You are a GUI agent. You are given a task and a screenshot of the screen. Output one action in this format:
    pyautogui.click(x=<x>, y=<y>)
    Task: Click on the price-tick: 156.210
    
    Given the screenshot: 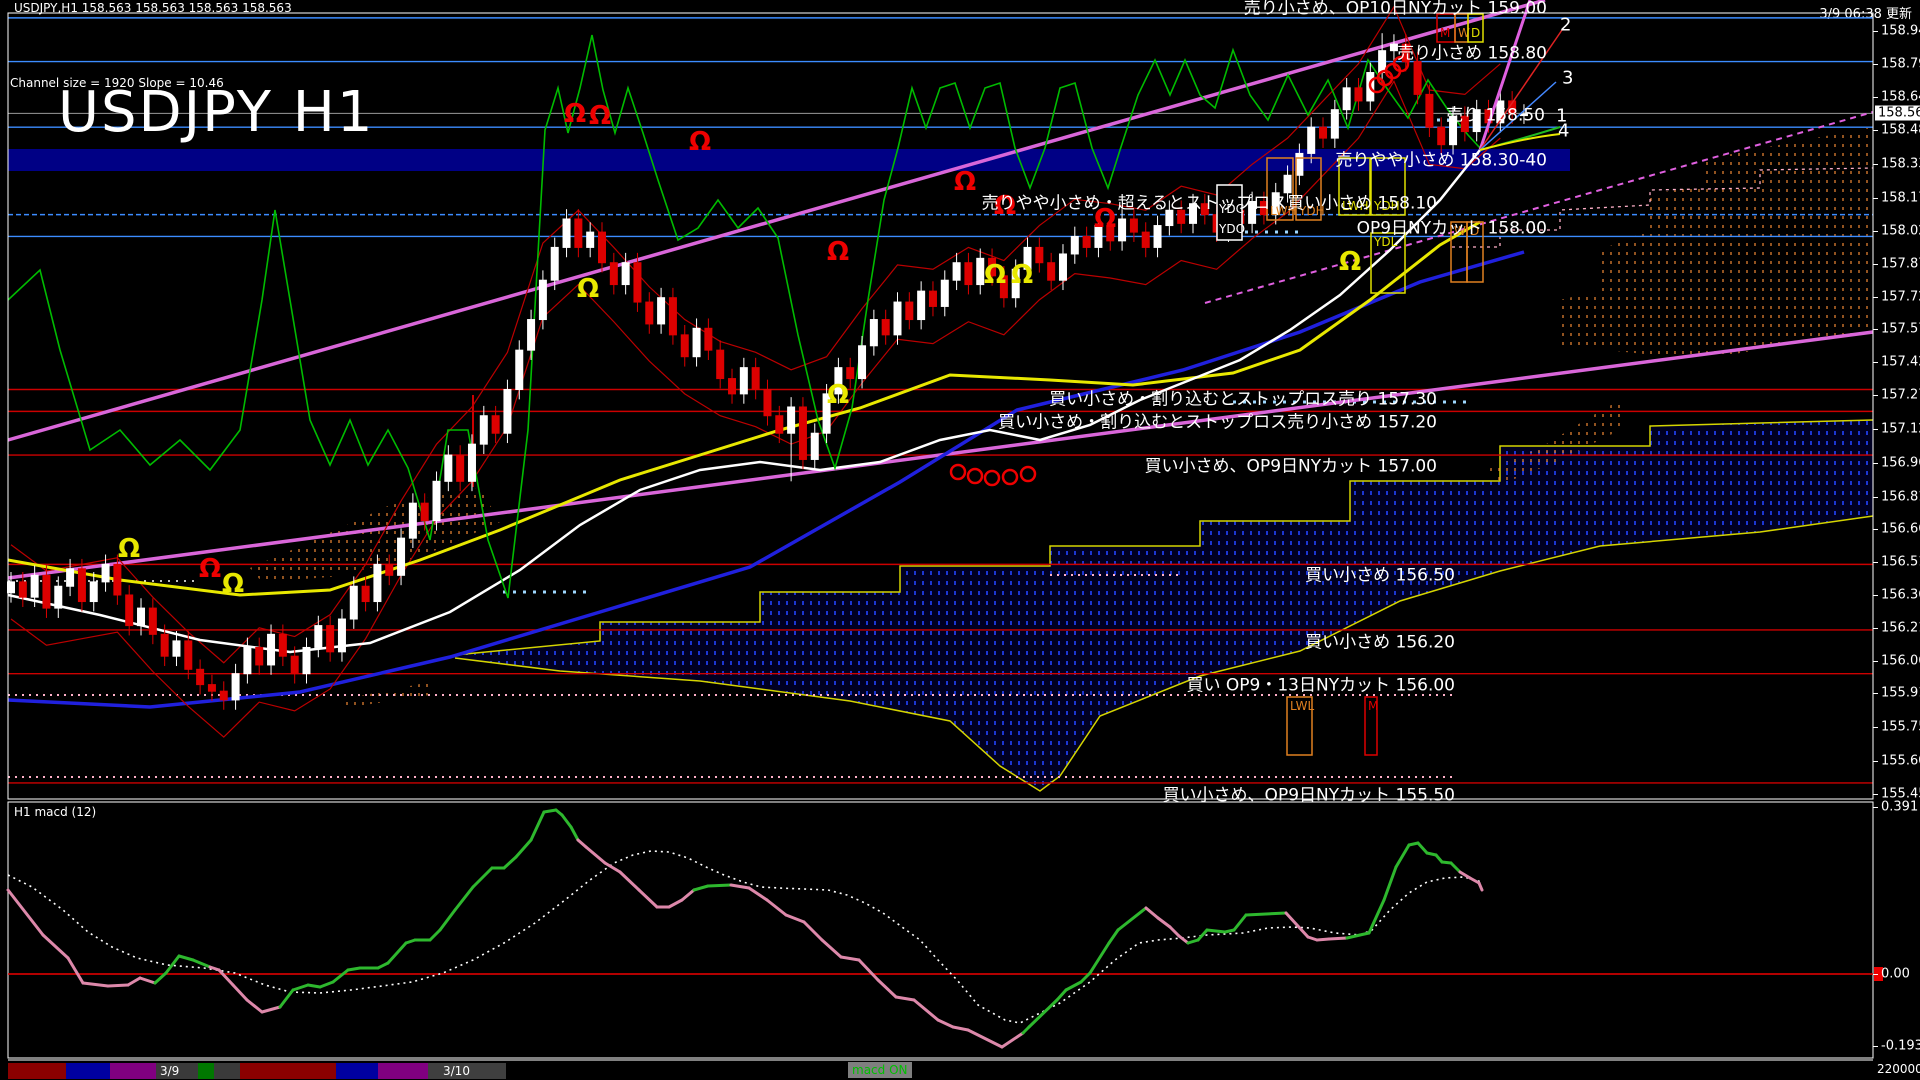 What is the action you would take?
    pyautogui.click(x=1900, y=628)
    